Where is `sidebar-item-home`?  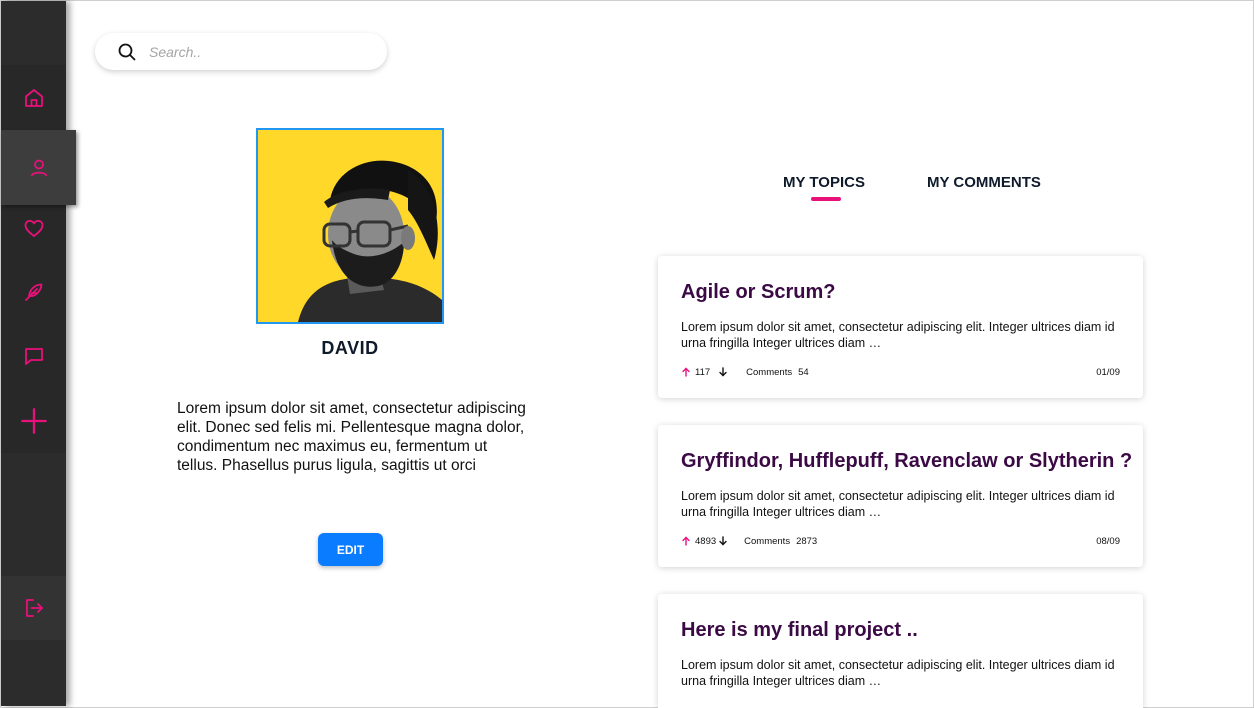 sidebar-item-home is located at coordinates (33, 98).